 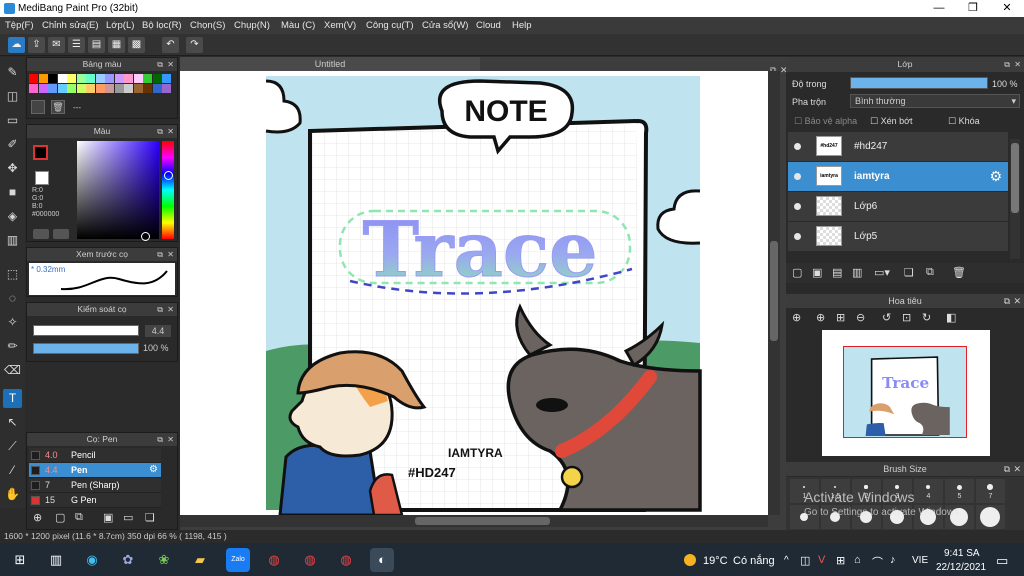 What do you see at coordinates (128, 560) in the screenshot?
I see `app-icon-1: ✿` at bounding box center [128, 560].